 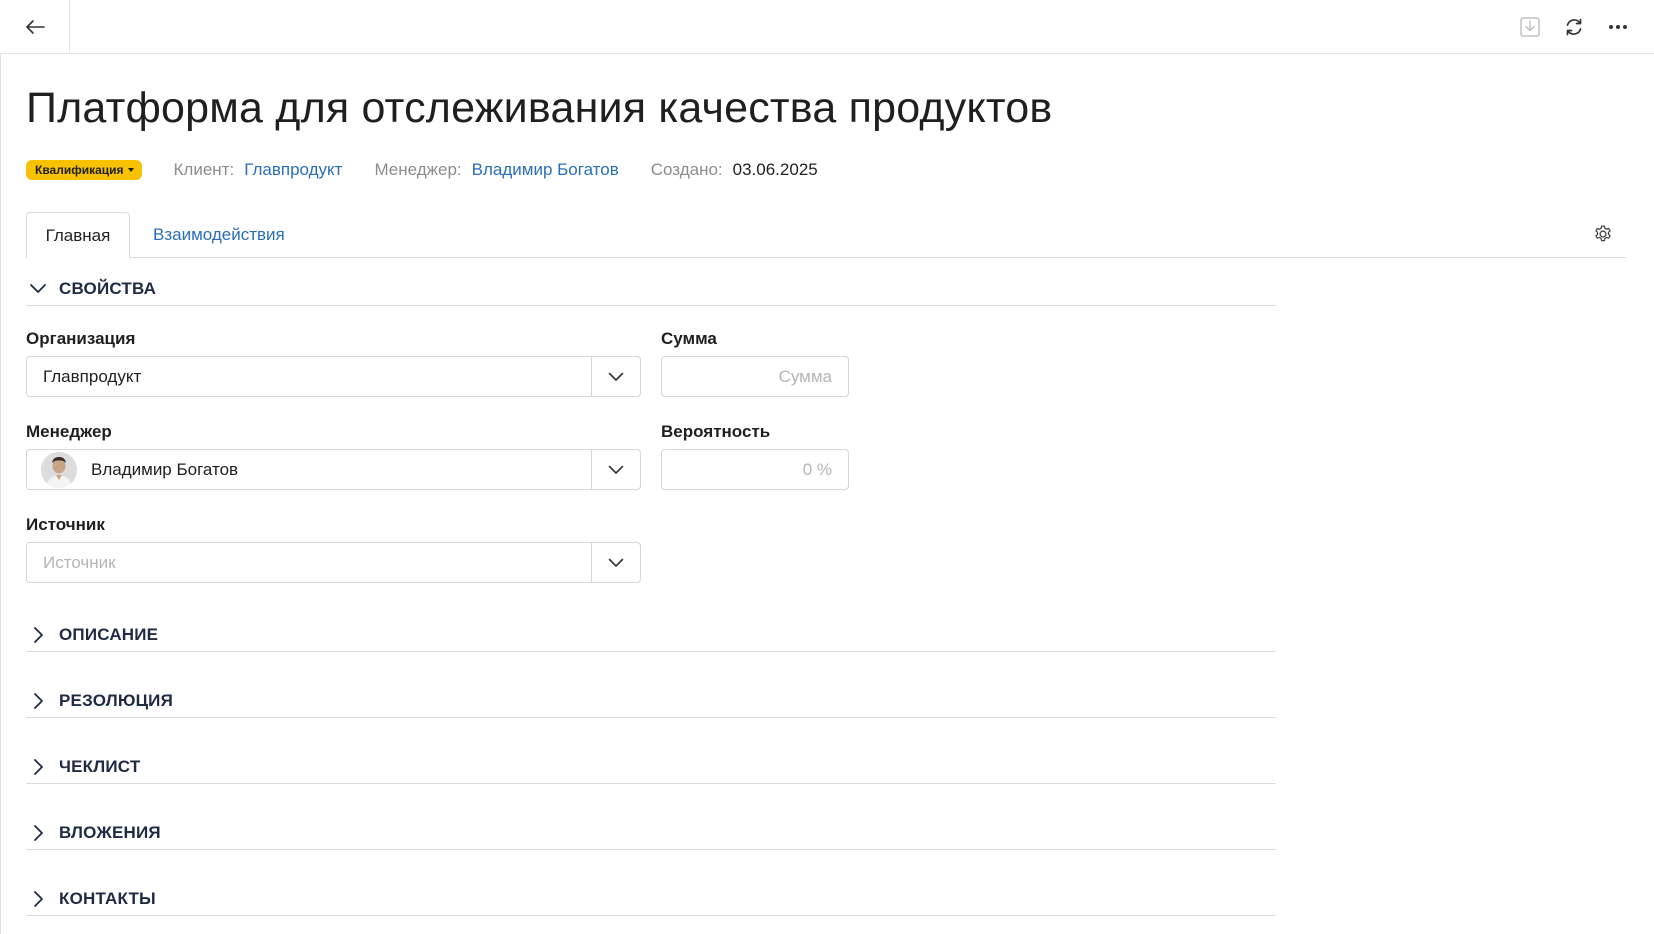 I want to click on section-properties-title: СВОЙСТВА, so click(x=108, y=288).